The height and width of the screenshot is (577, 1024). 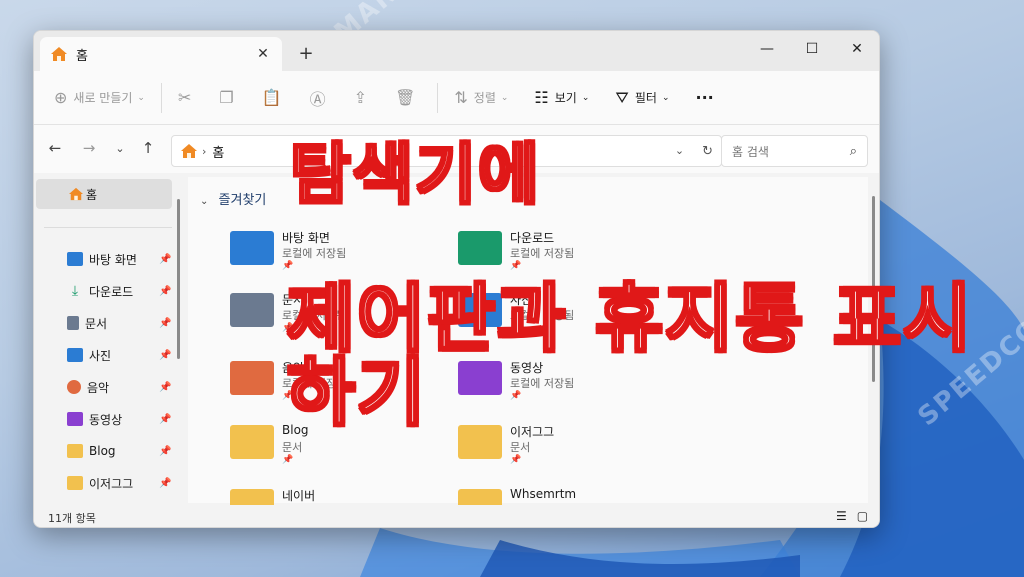 I want to click on recent-locations-button: ⌄, so click(x=120, y=148).